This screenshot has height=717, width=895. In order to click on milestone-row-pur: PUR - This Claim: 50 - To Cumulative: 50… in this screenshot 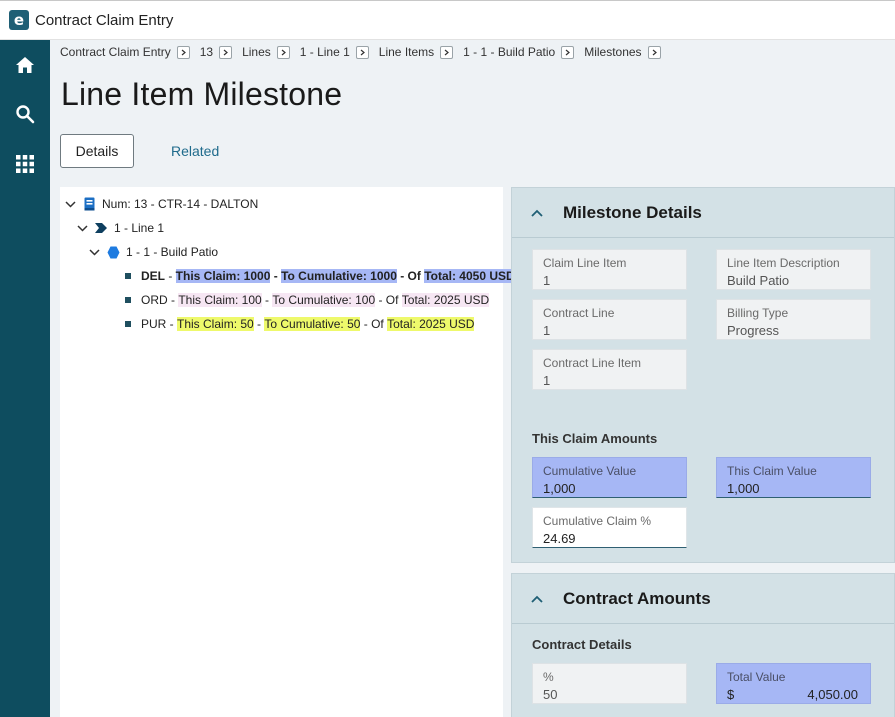, I will do `click(300, 324)`.